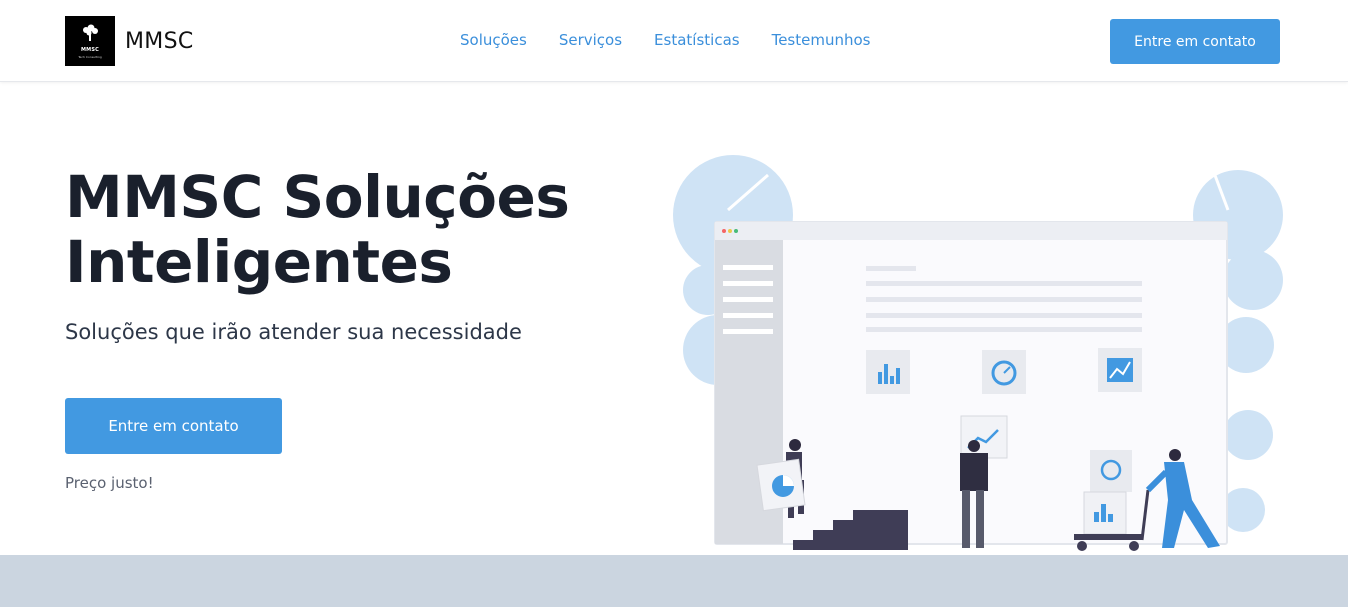 The width and height of the screenshot is (1348, 607). What do you see at coordinates (109, 483) in the screenshot?
I see `price-note: Preço justo!` at bounding box center [109, 483].